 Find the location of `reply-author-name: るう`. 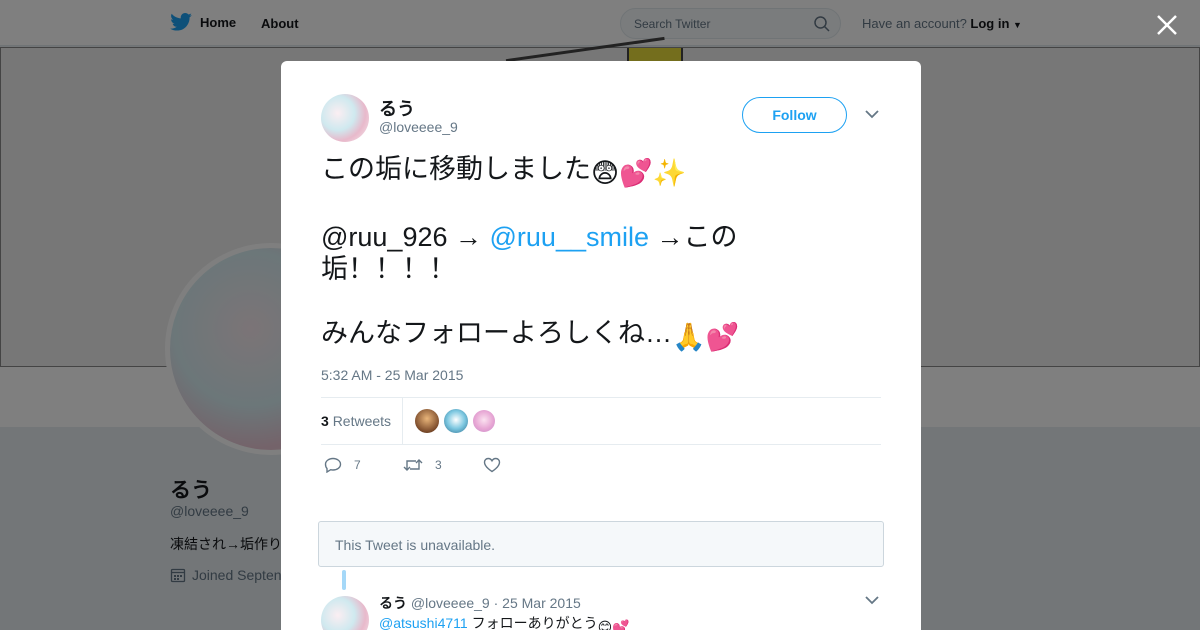

reply-author-name: るう is located at coordinates (393, 603).